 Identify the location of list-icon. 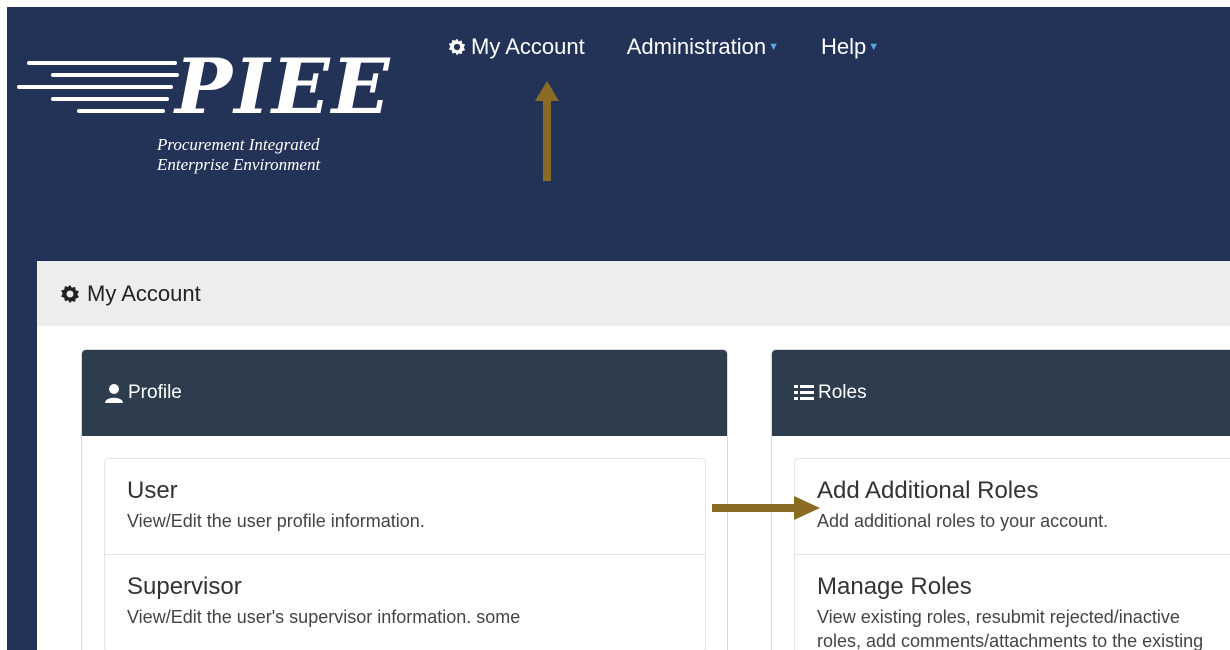
(804, 392).